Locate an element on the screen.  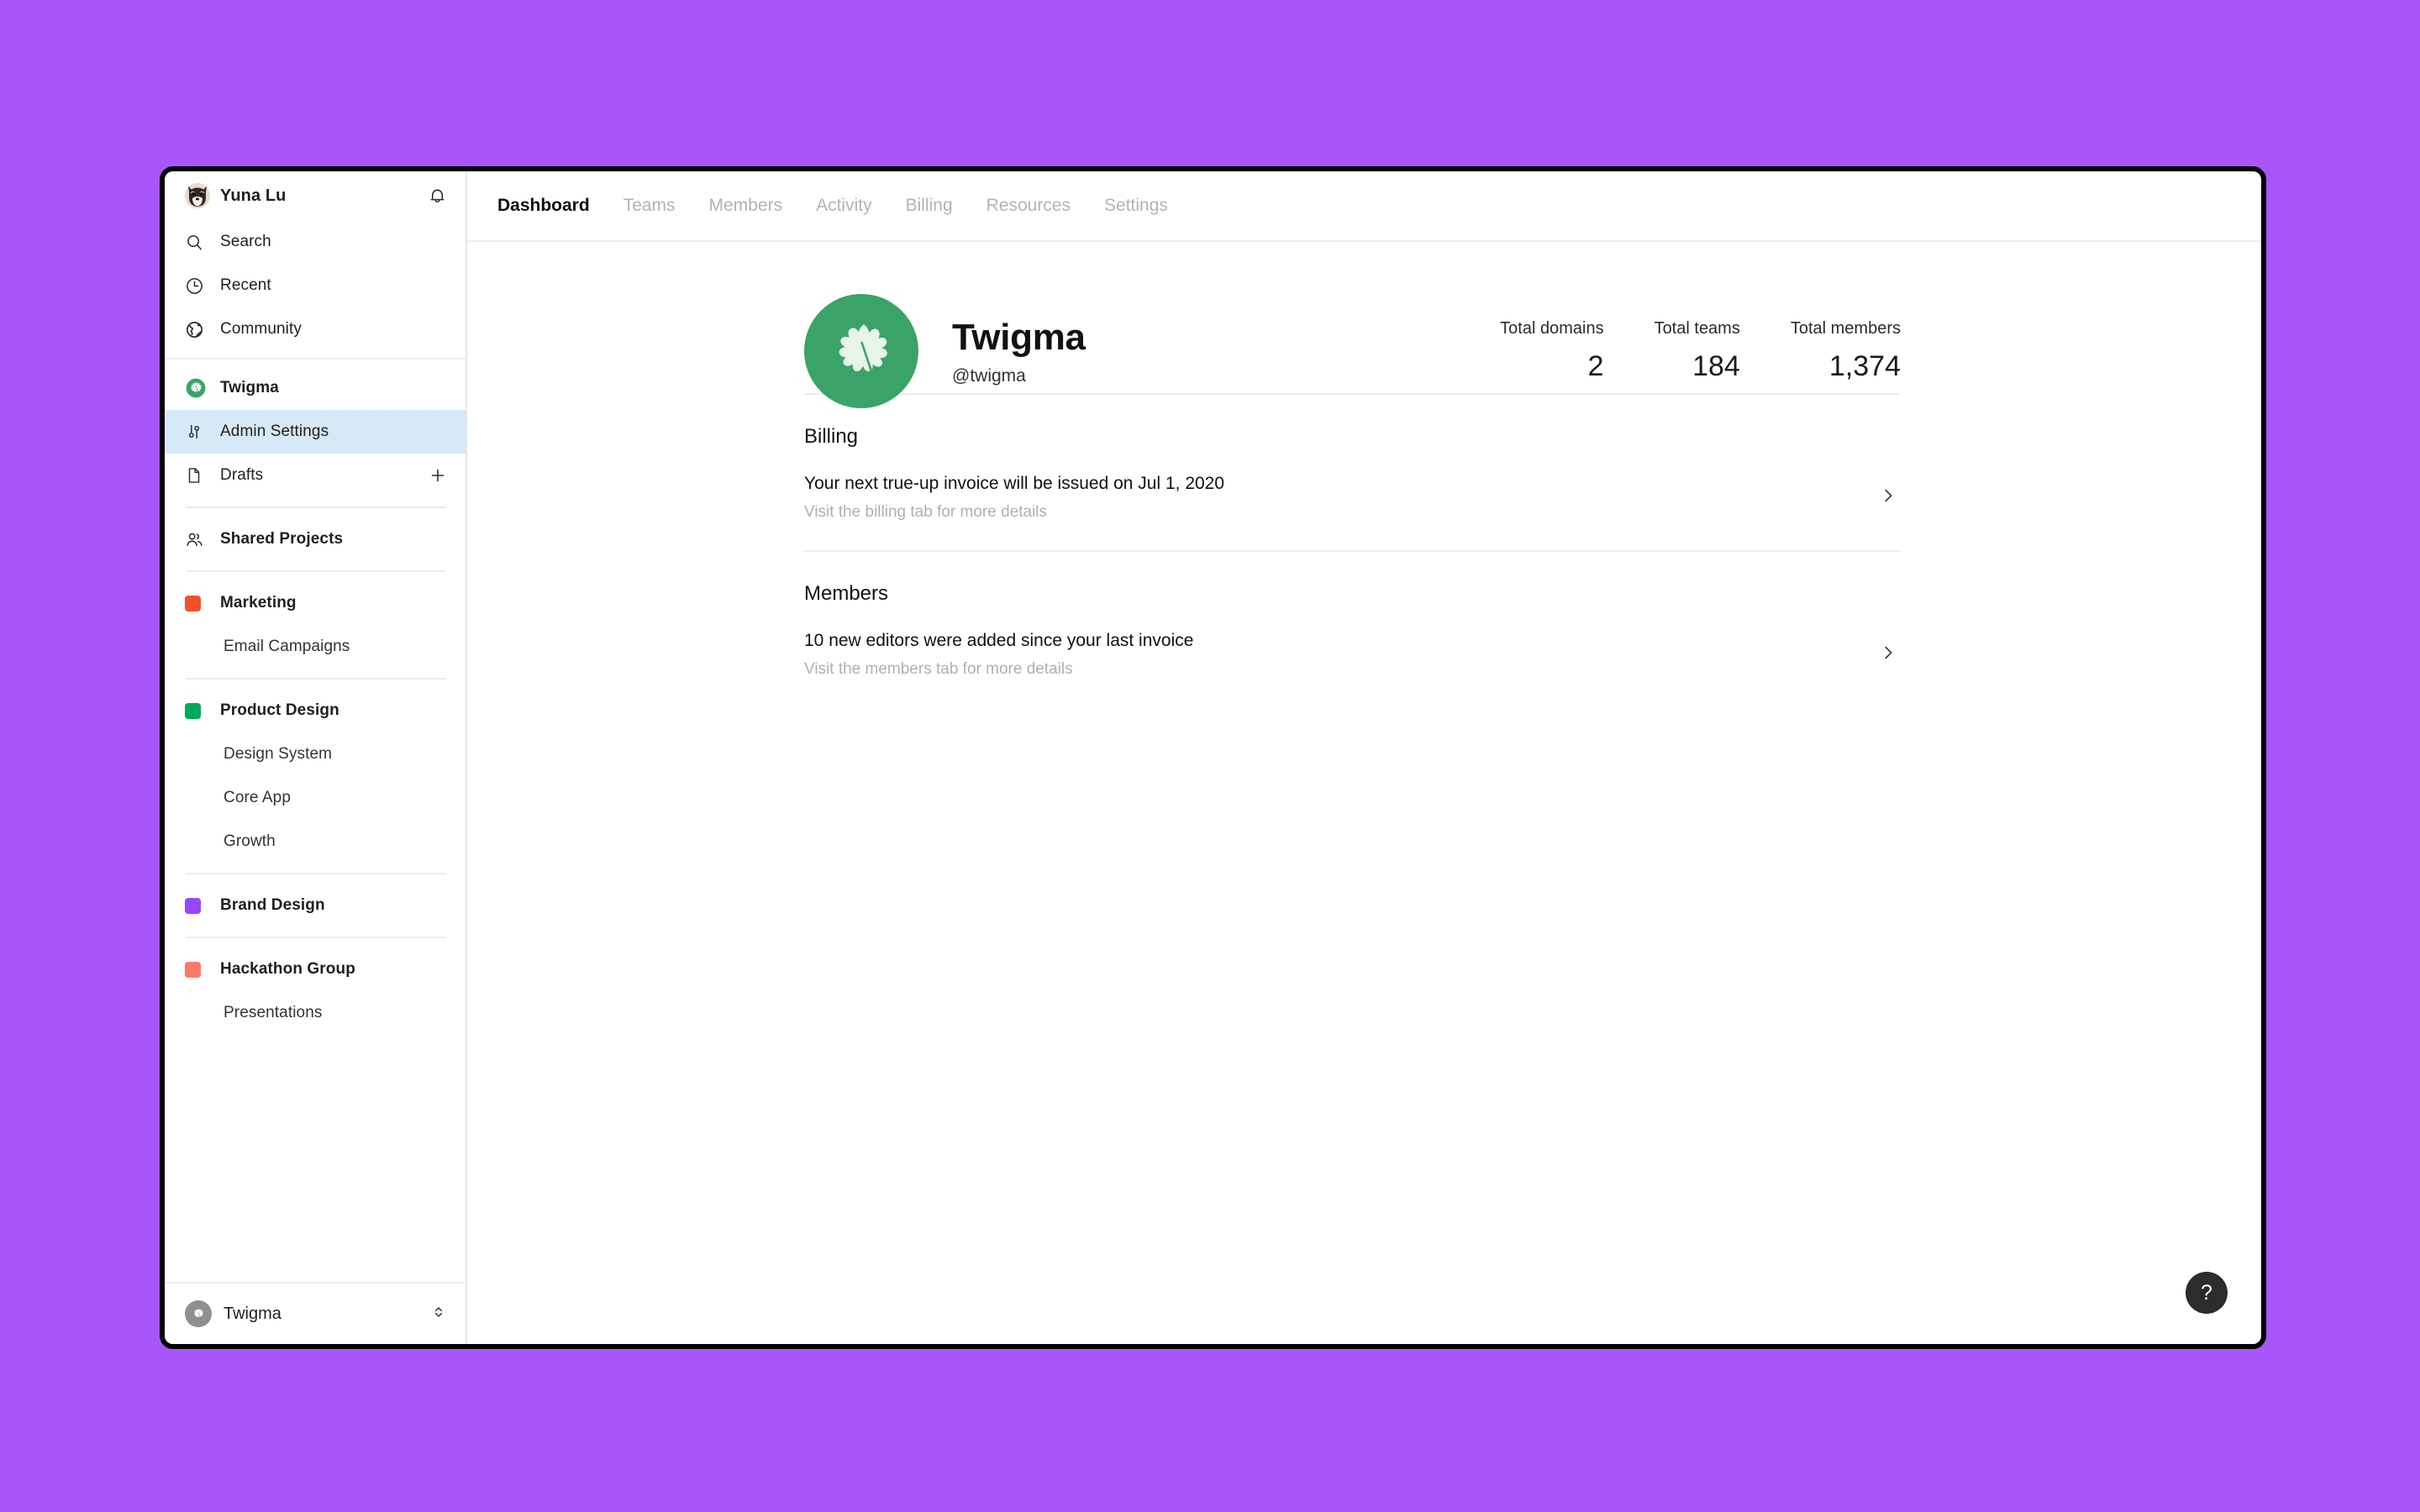
plus-icon is located at coordinates (438, 475).